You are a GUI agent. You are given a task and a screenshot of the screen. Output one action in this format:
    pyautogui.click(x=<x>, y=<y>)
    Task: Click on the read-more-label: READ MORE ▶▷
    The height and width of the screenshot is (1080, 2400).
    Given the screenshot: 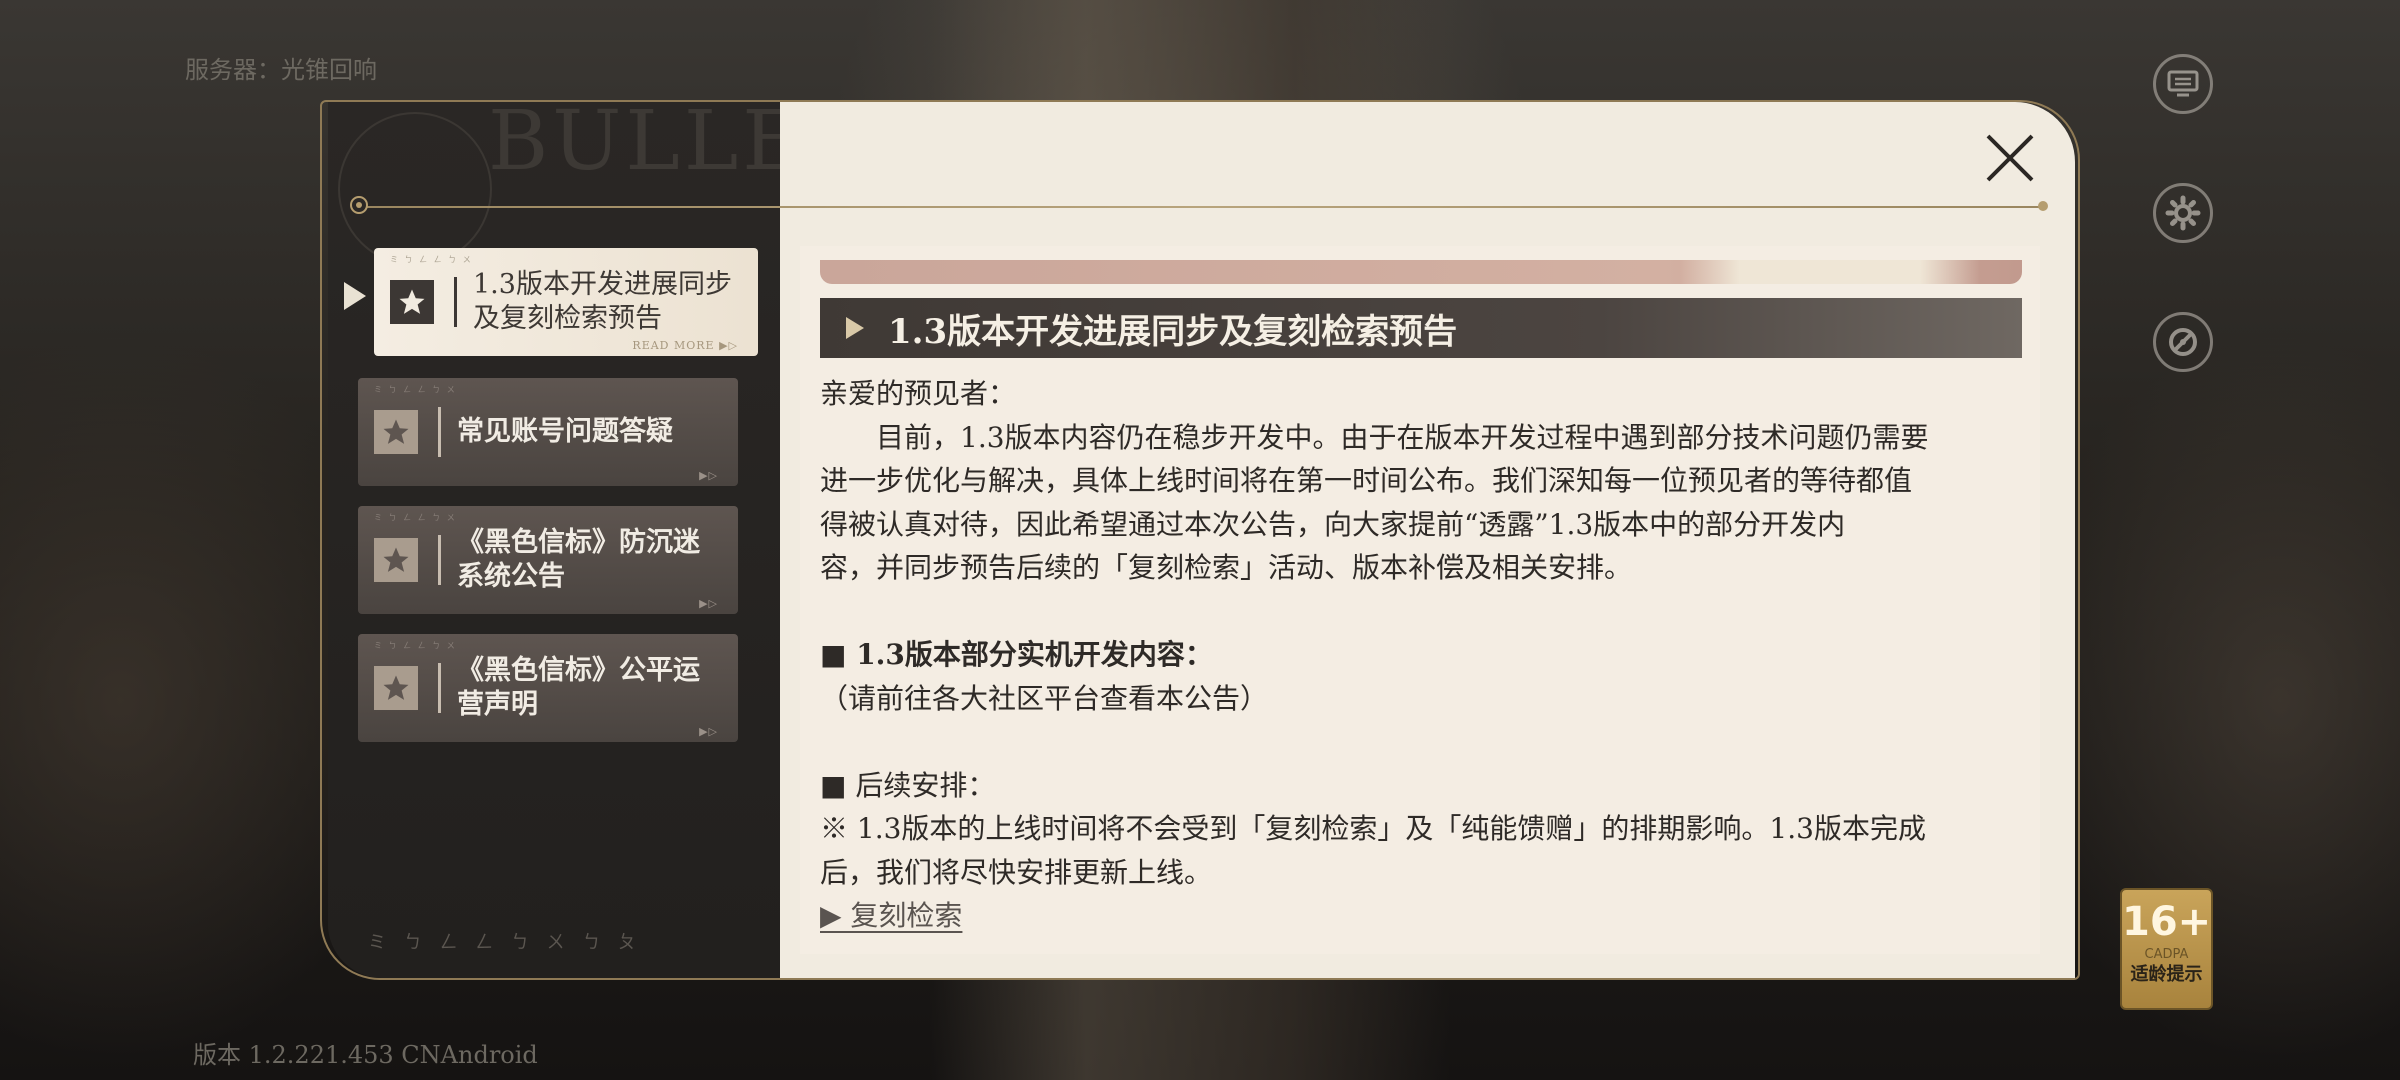 What is the action you would take?
    pyautogui.click(x=685, y=345)
    